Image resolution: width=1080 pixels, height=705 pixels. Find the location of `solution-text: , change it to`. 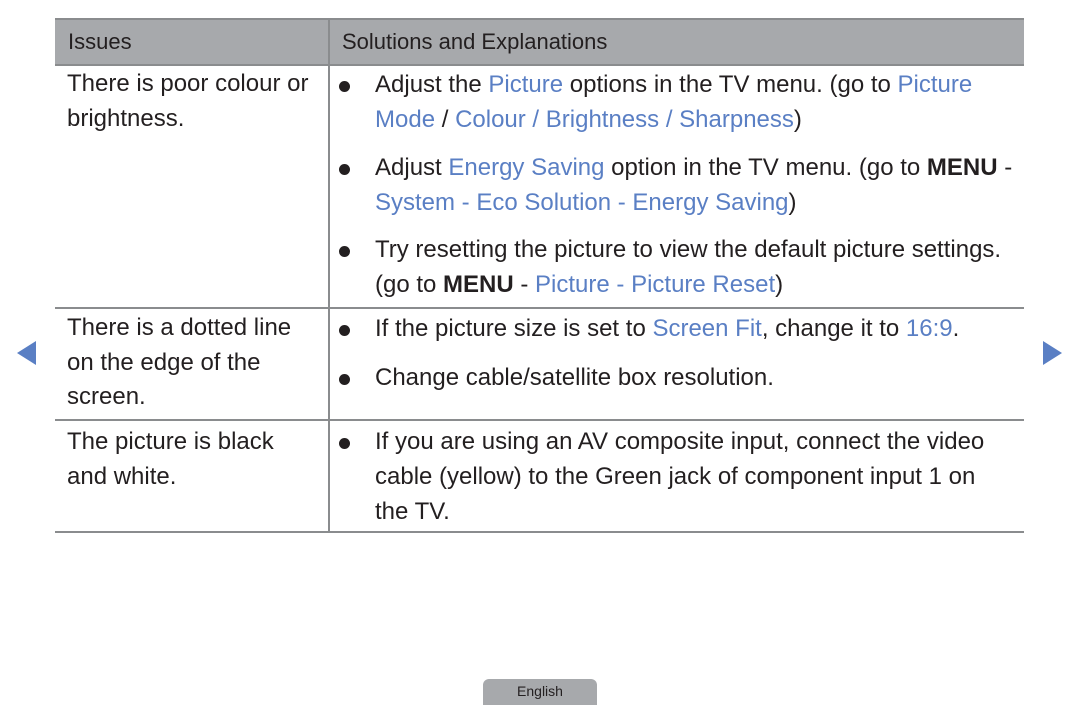

solution-text: , change it to is located at coordinates (833, 328).